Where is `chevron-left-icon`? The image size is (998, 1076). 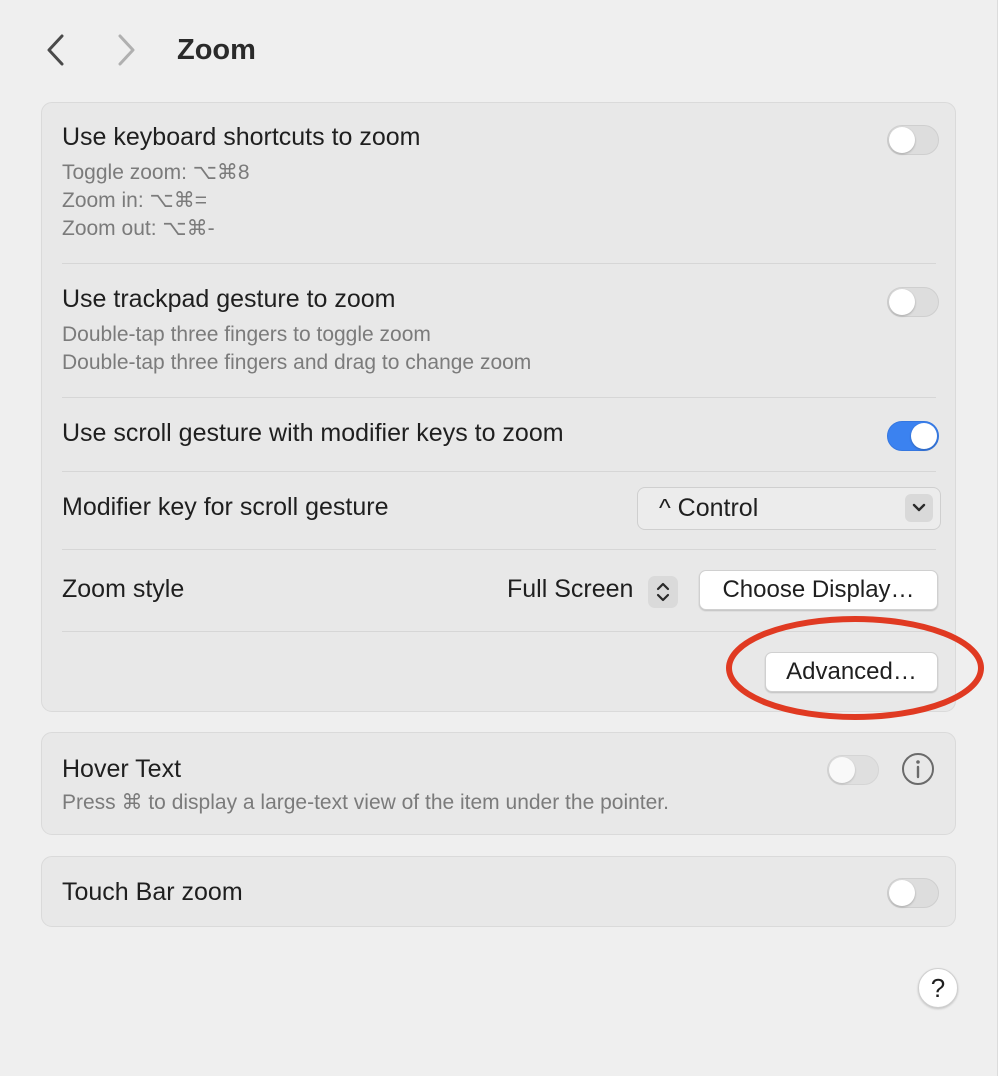 chevron-left-icon is located at coordinates (55, 50).